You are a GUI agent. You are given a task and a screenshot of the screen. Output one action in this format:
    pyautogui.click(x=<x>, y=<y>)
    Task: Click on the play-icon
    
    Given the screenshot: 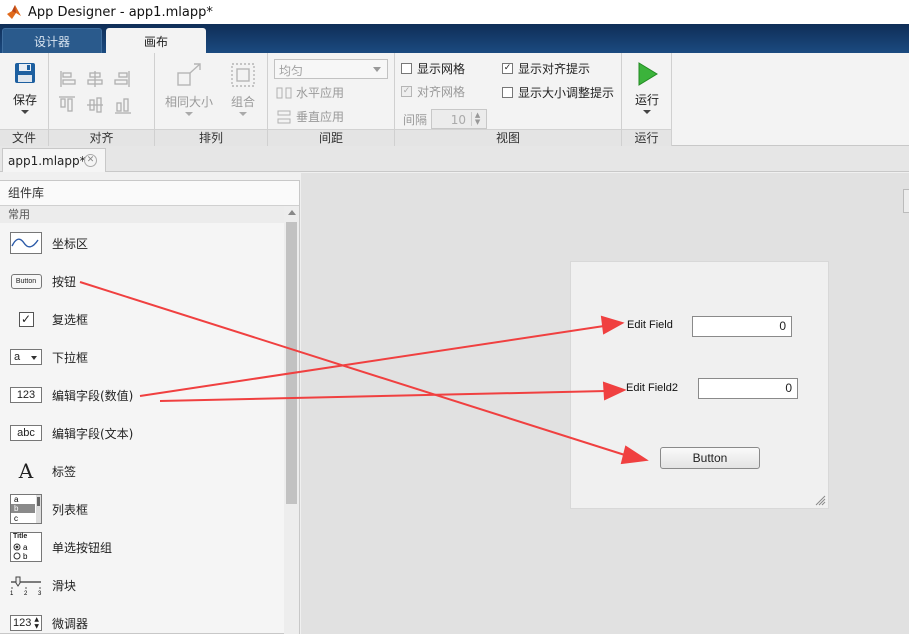 What is the action you would take?
    pyautogui.click(x=648, y=74)
    